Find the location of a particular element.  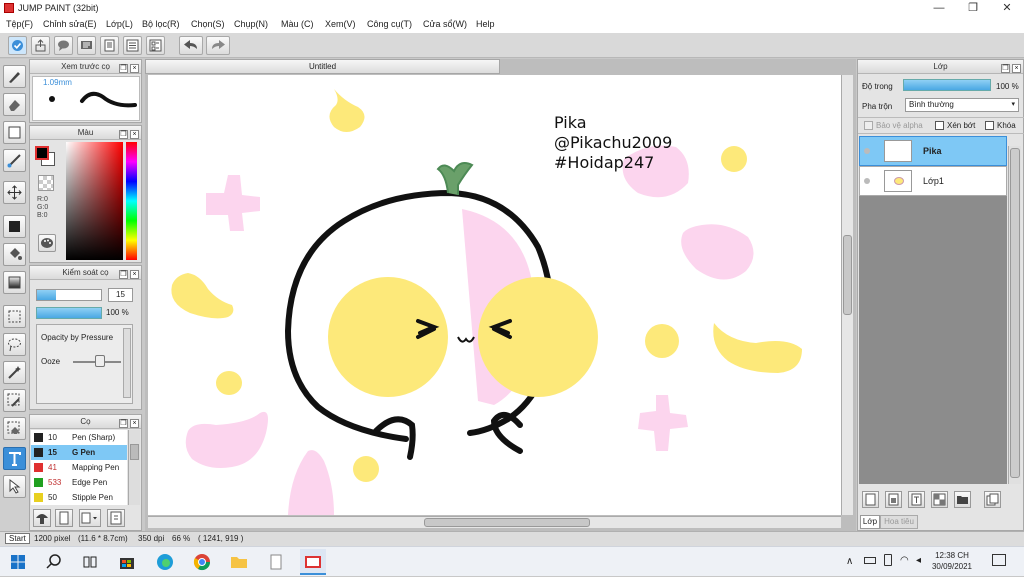

operation-tool is located at coordinates (14, 486).